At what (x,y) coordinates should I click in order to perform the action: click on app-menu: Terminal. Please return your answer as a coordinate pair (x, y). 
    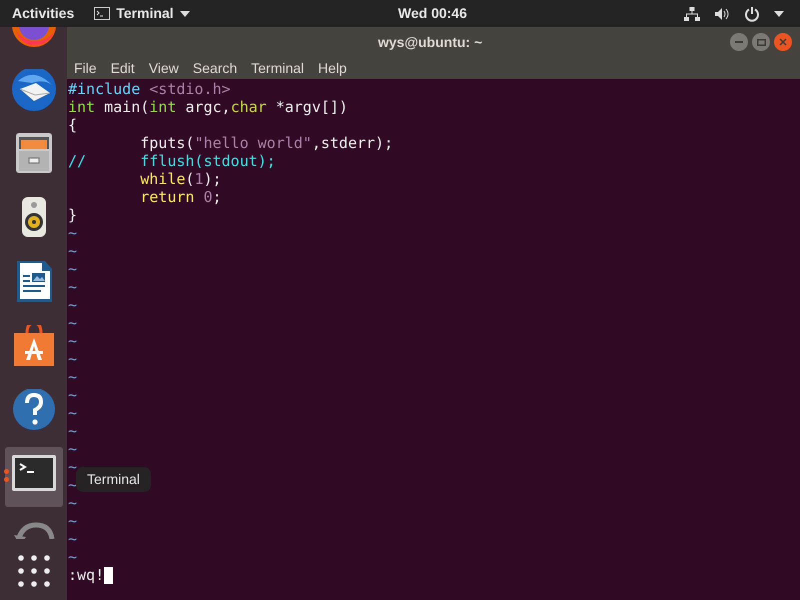
    Looking at the image, I should click on (142, 13).